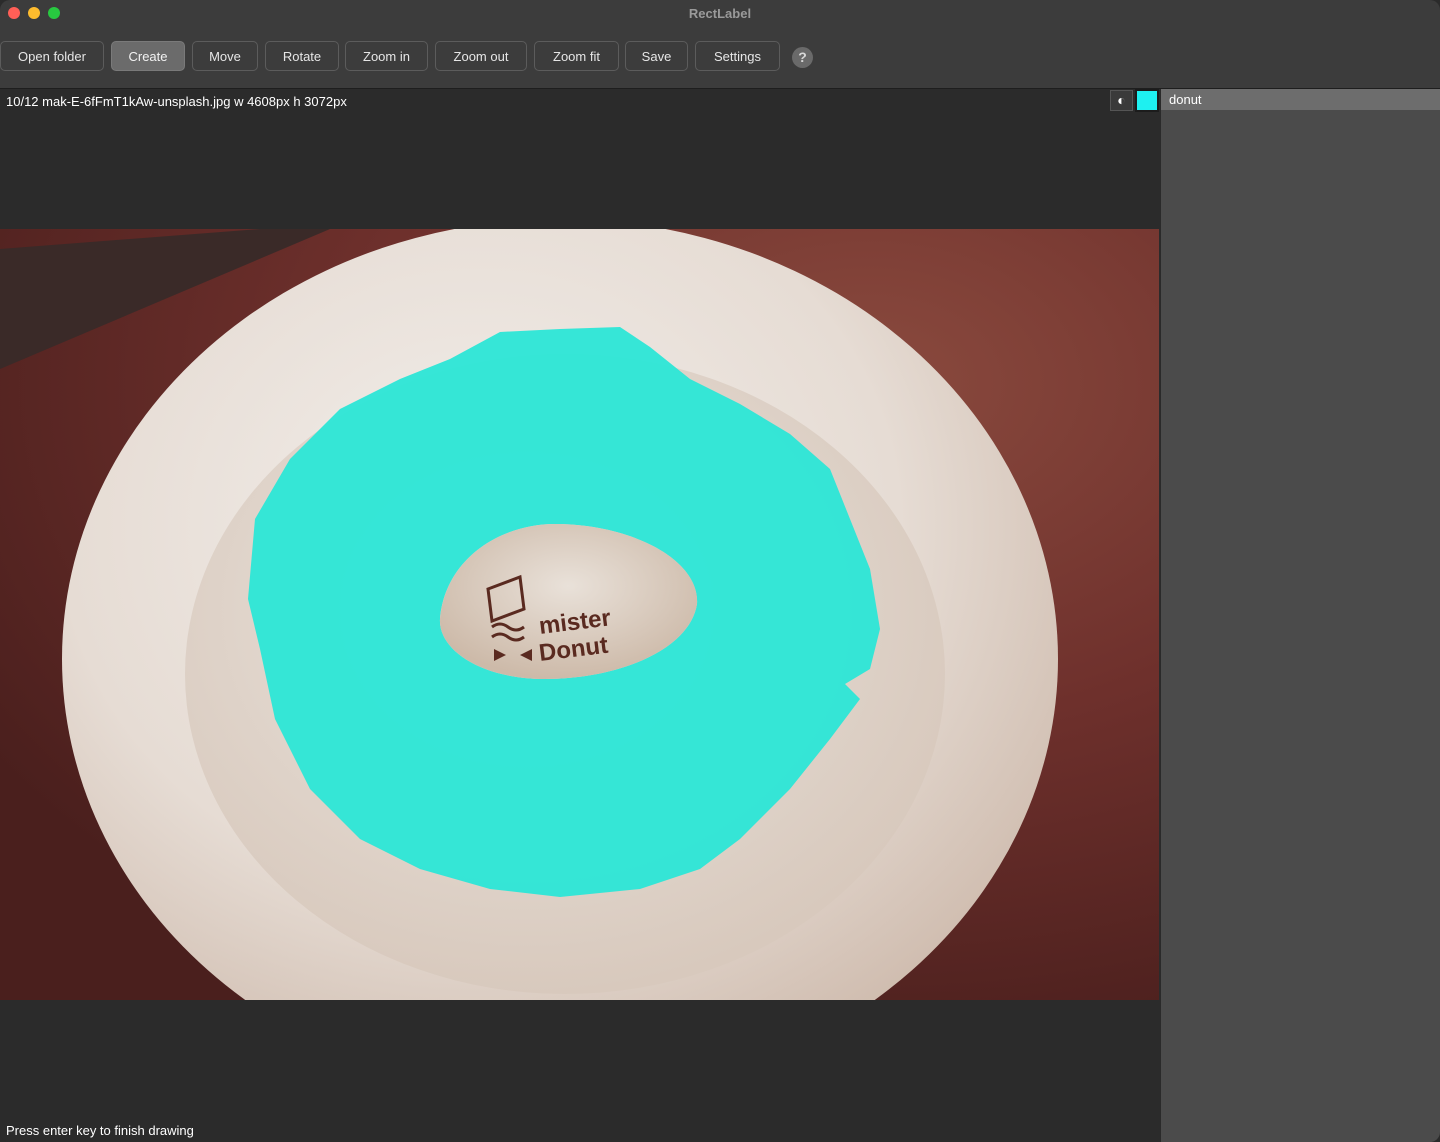  What do you see at coordinates (302, 56) in the screenshot?
I see `rotate-button: Rotate` at bounding box center [302, 56].